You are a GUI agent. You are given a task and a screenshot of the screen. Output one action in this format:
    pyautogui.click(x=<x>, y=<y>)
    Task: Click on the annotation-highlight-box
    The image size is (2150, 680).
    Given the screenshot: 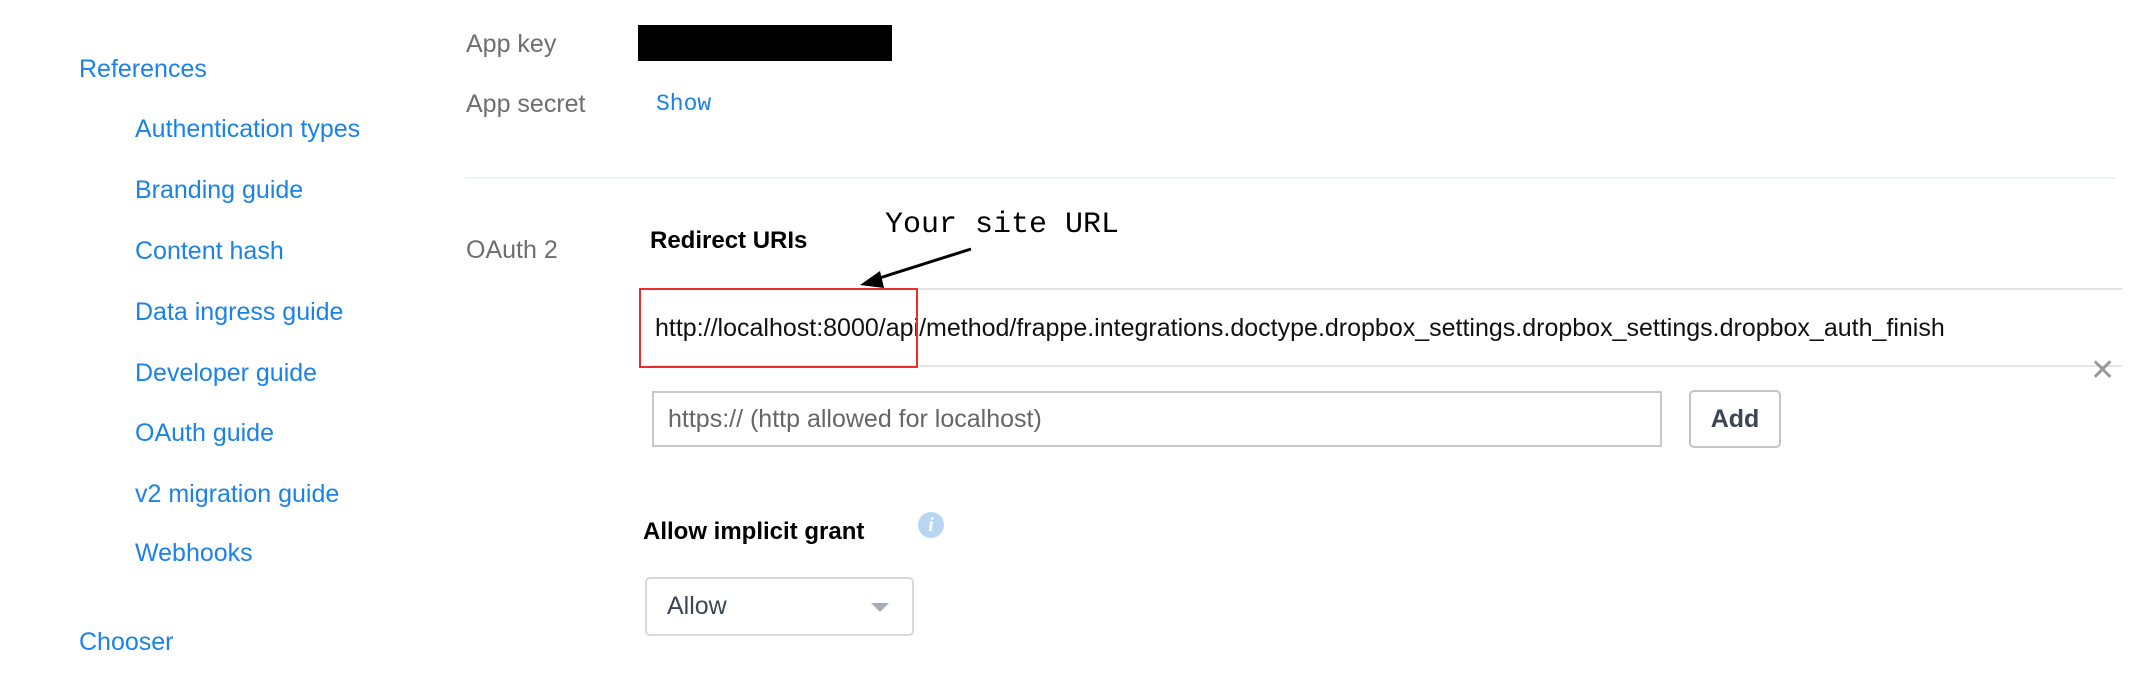 What is the action you would take?
    pyautogui.click(x=778, y=328)
    